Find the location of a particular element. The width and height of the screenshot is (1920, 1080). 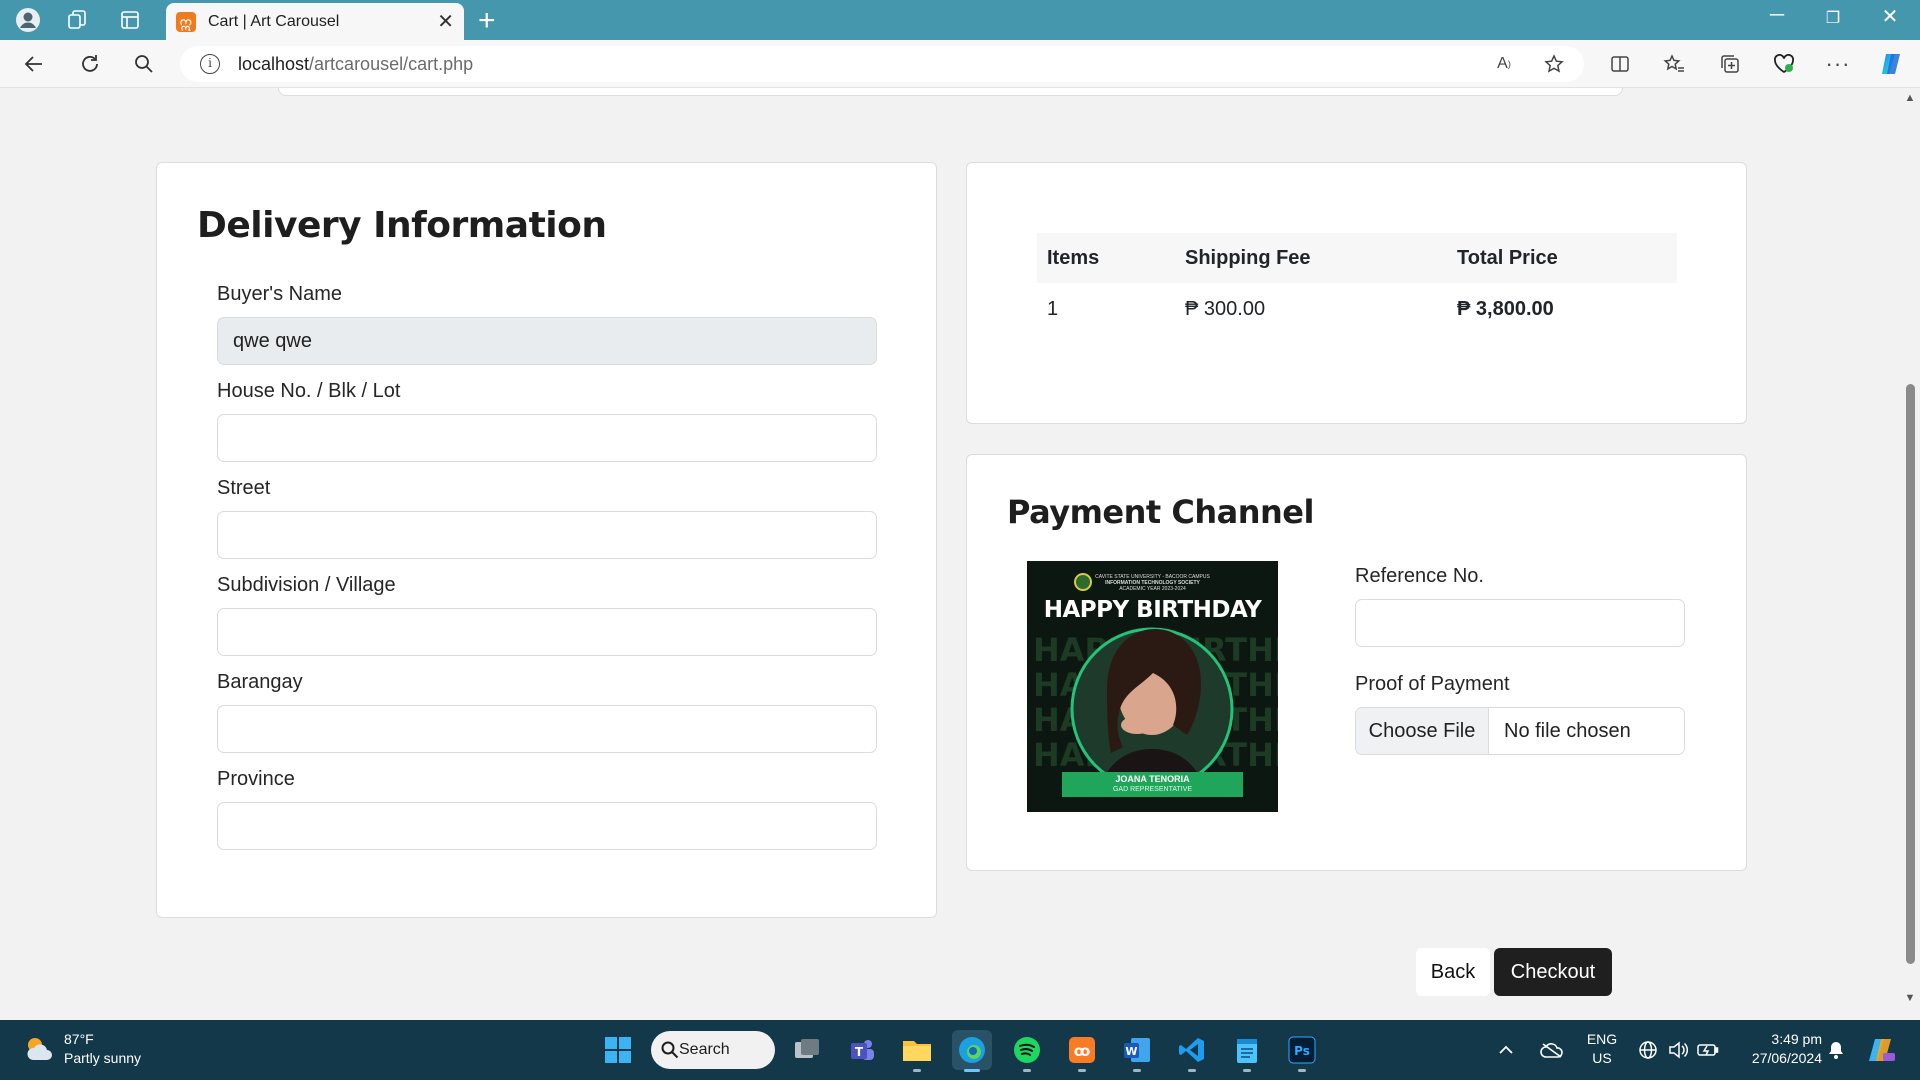

barangay-input is located at coordinates (547, 729).